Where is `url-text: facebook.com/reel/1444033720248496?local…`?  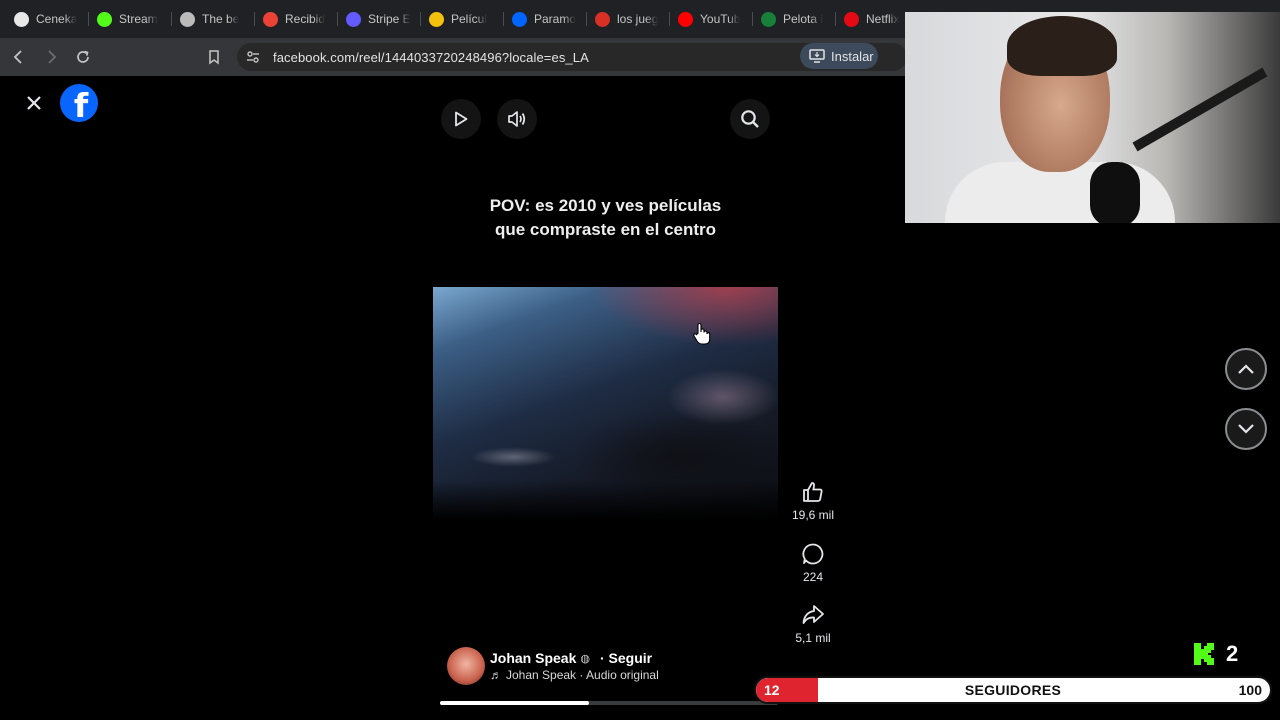
url-text: facebook.com/reel/1444033720248496?local… is located at coordinates (431, 57).